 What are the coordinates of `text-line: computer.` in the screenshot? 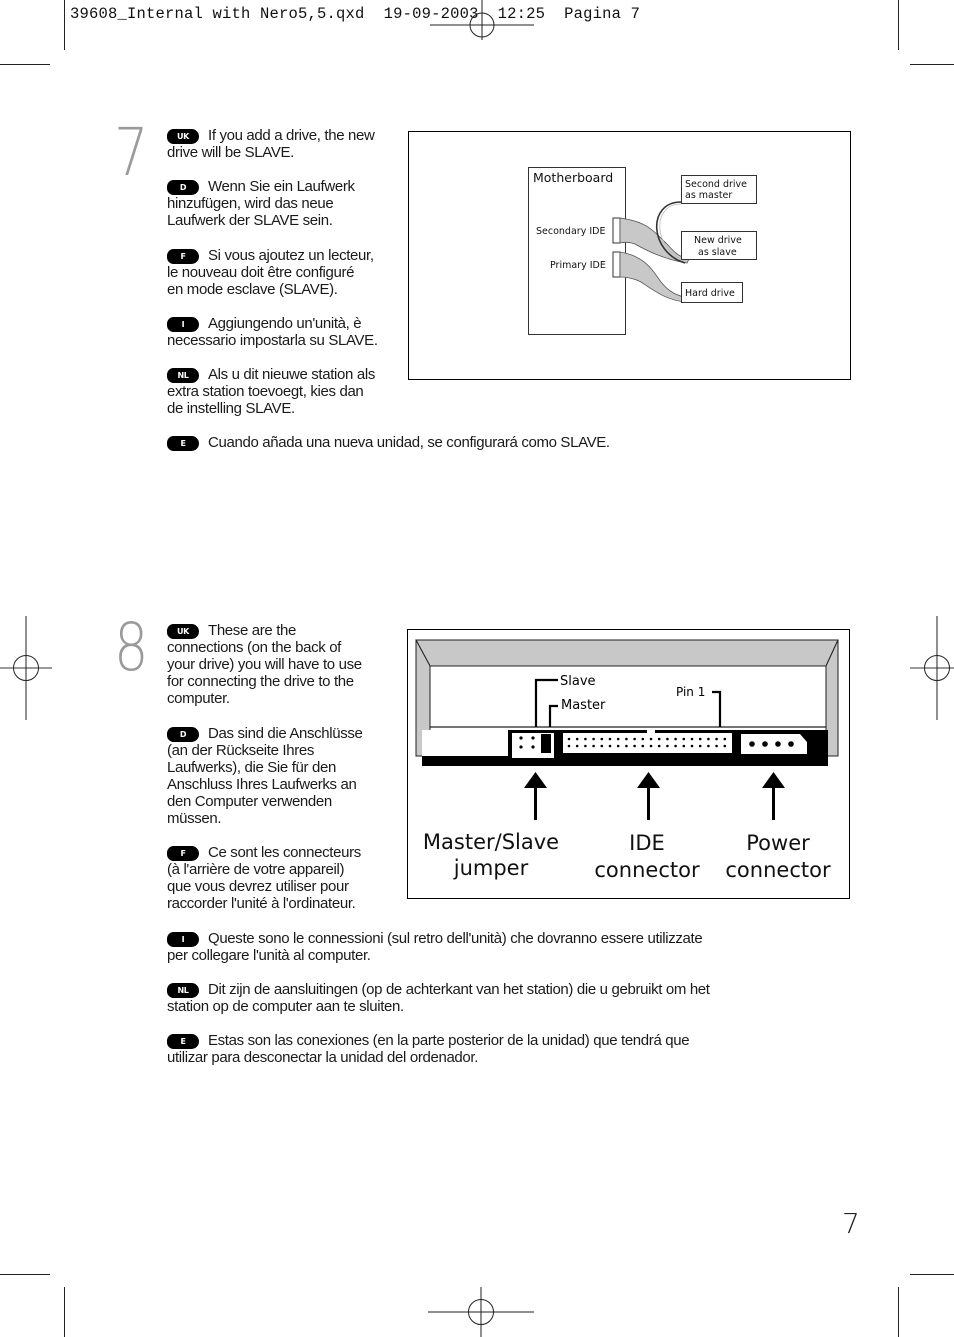 It's located at (198, 698).